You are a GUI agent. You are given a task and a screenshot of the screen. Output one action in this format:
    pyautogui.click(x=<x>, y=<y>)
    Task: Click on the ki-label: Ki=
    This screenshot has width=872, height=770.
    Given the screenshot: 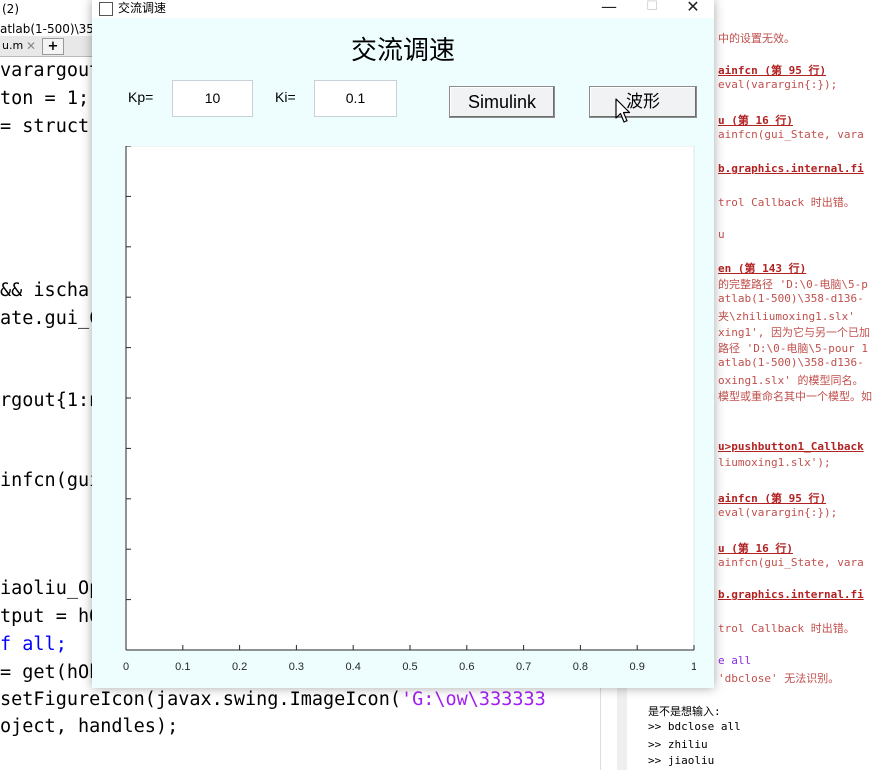 What is the action you would take?
    pyautogui.click(x=285, y=97)
    